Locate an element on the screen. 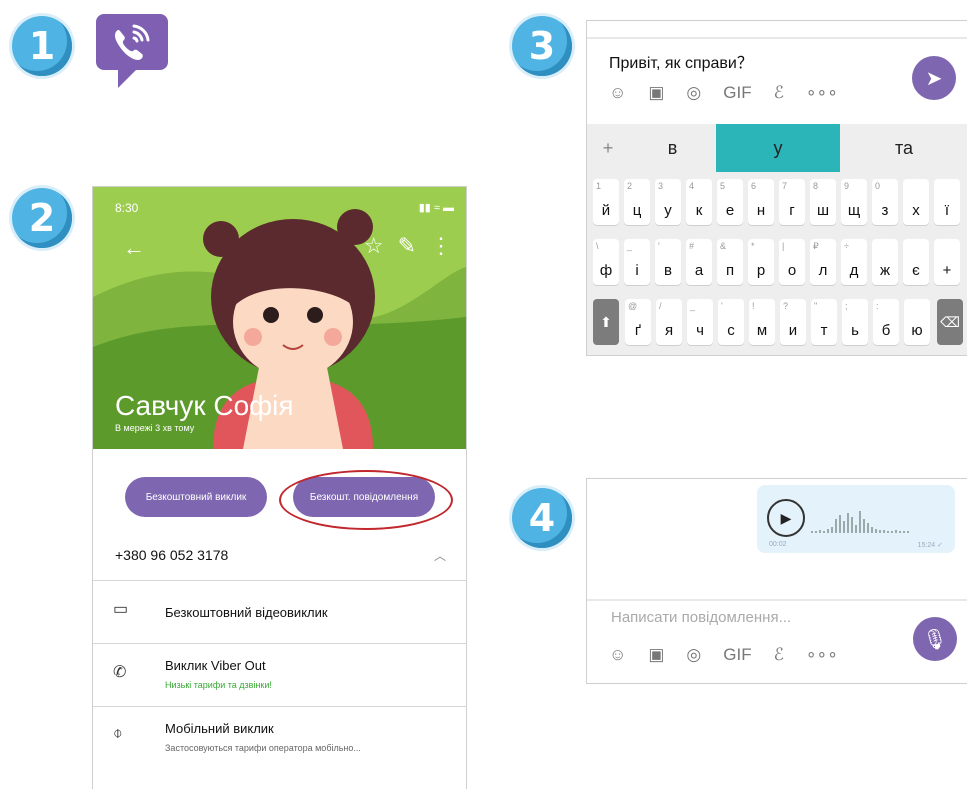 The image size is (967, 789). key-є: є is located at coordinates (916, 262).